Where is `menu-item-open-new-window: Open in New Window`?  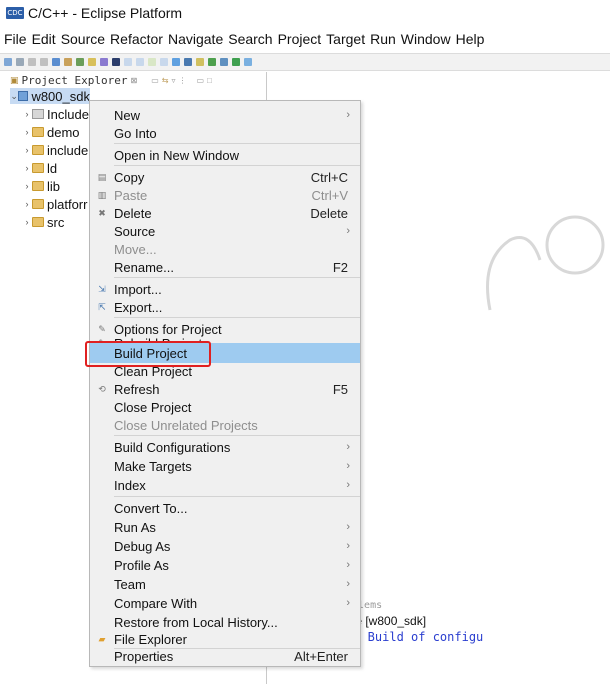 menu-item-open-new-window: Open in New Window is located at coordinates (225, 155).